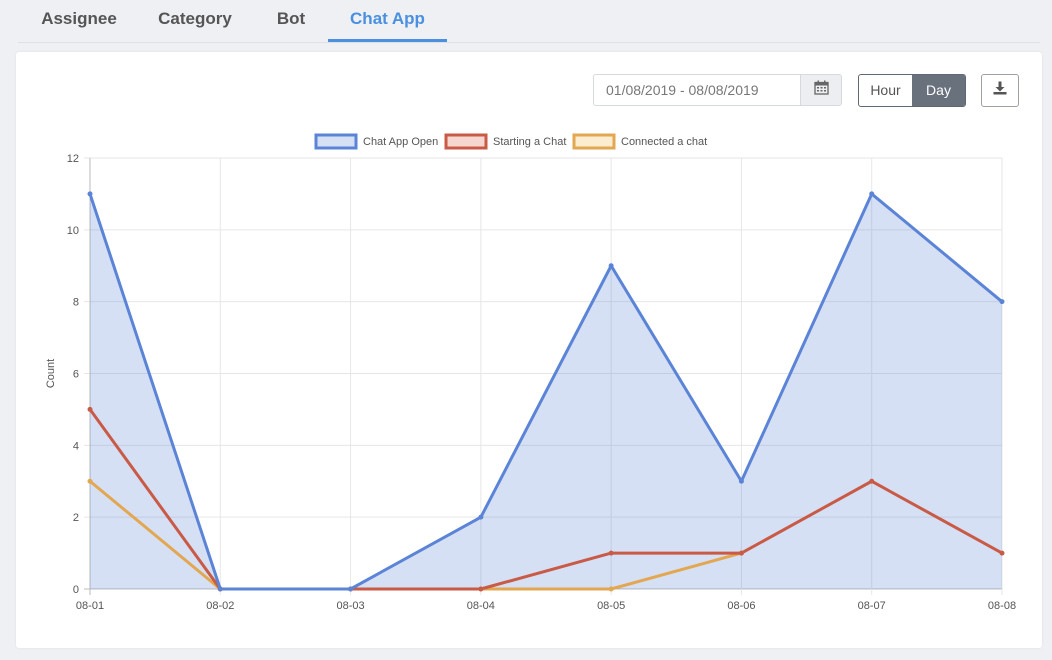 The image size is (1052, 660). I want to click on x-tick-label: 08-04, so click(481, 606).